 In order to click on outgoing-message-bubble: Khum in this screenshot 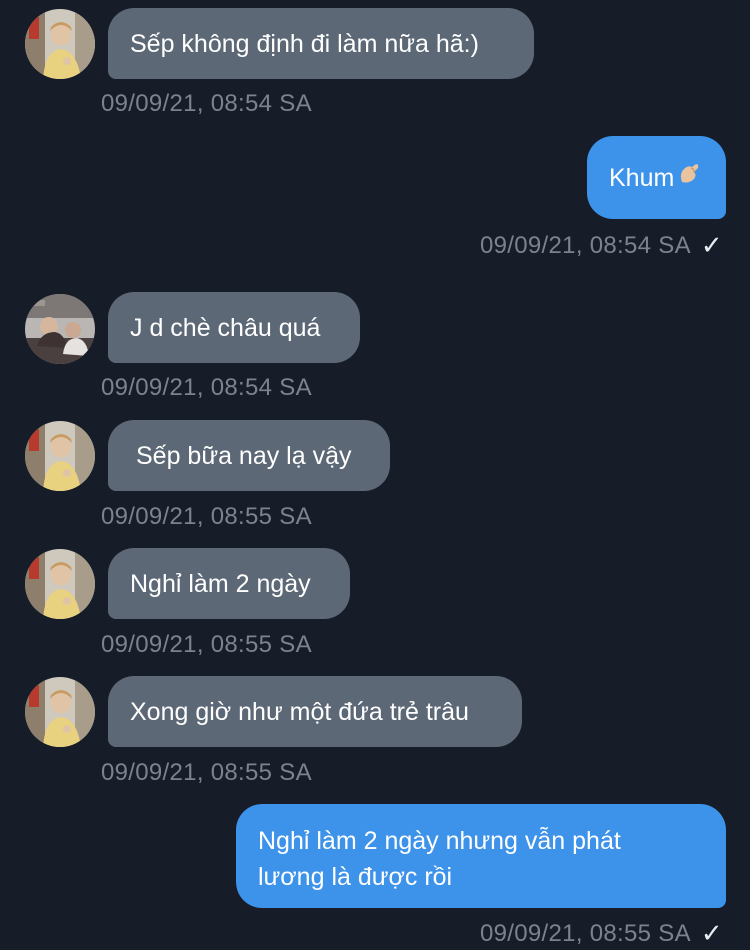, I will do `click(656, 177)`.